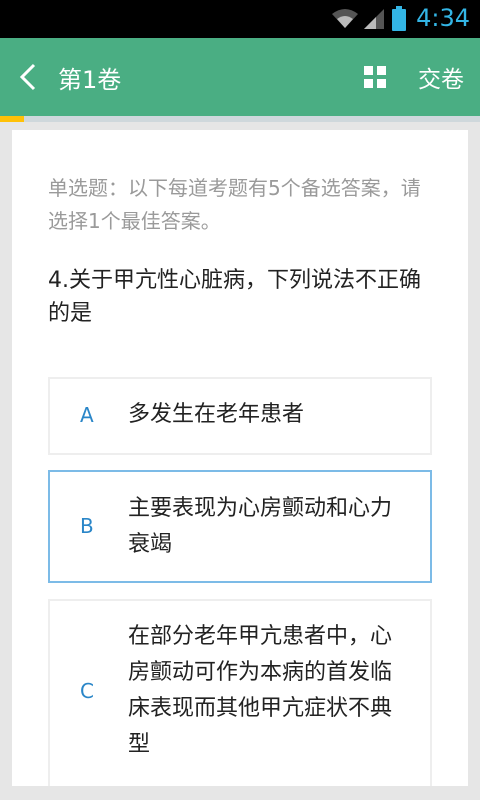  I want to click on battery-icon, so click(399, 18).